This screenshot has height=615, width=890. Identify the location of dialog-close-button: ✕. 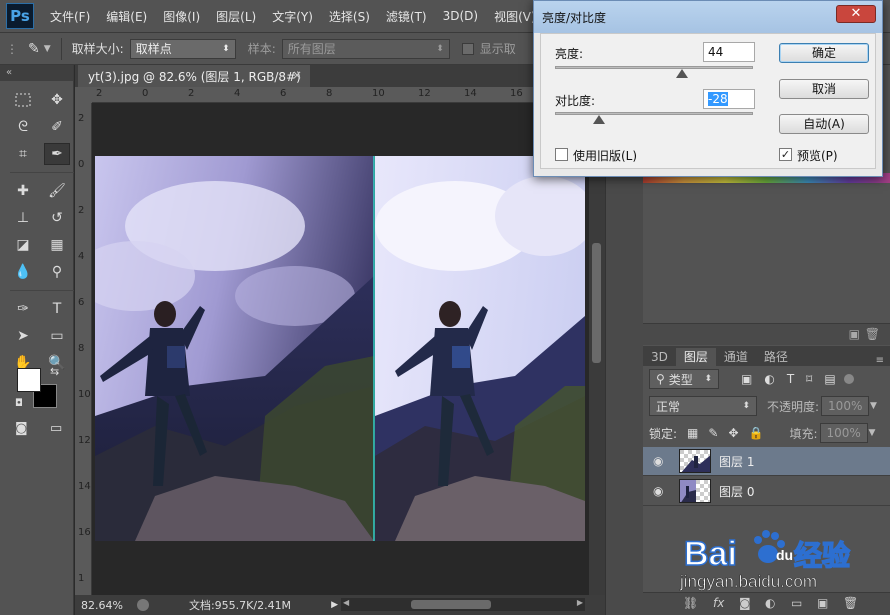
(856, 14).